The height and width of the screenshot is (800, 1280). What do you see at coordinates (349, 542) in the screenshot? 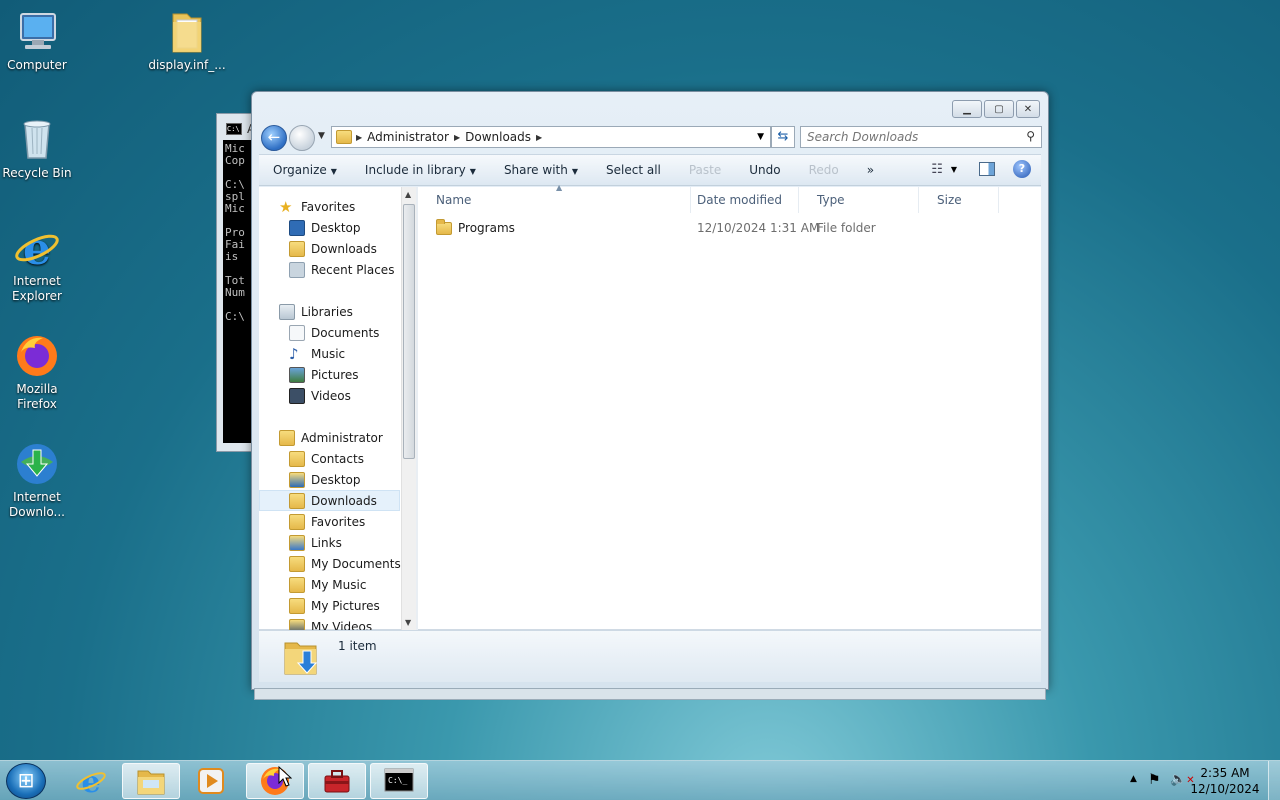
I see `nav-links: Links` at bounding box center [349, 542].